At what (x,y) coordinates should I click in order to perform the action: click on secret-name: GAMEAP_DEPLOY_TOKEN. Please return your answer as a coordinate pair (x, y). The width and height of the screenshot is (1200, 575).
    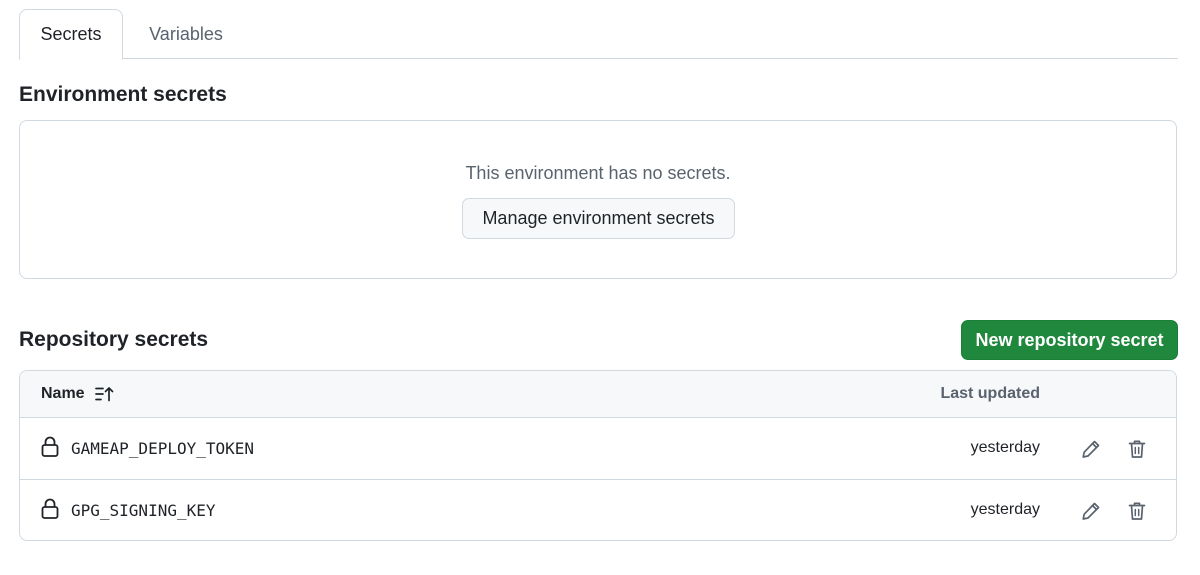
    Looking at the image, I should click on (163, 448).